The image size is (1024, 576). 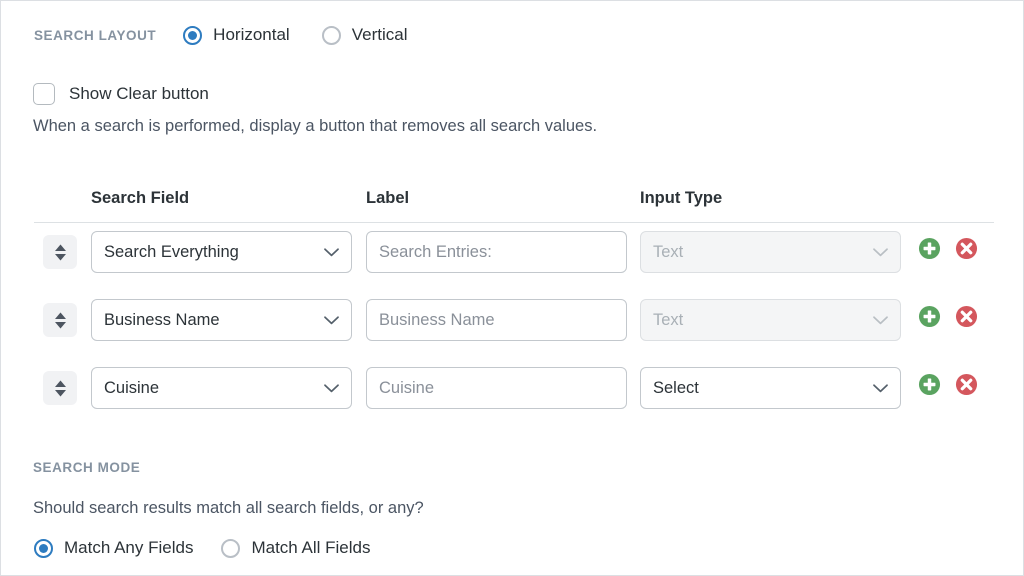 What do you see at coordinates (435, 251) in the screenshot?
I see `input-label-text-value: Search Entries:` at bounding box center [435, 251].